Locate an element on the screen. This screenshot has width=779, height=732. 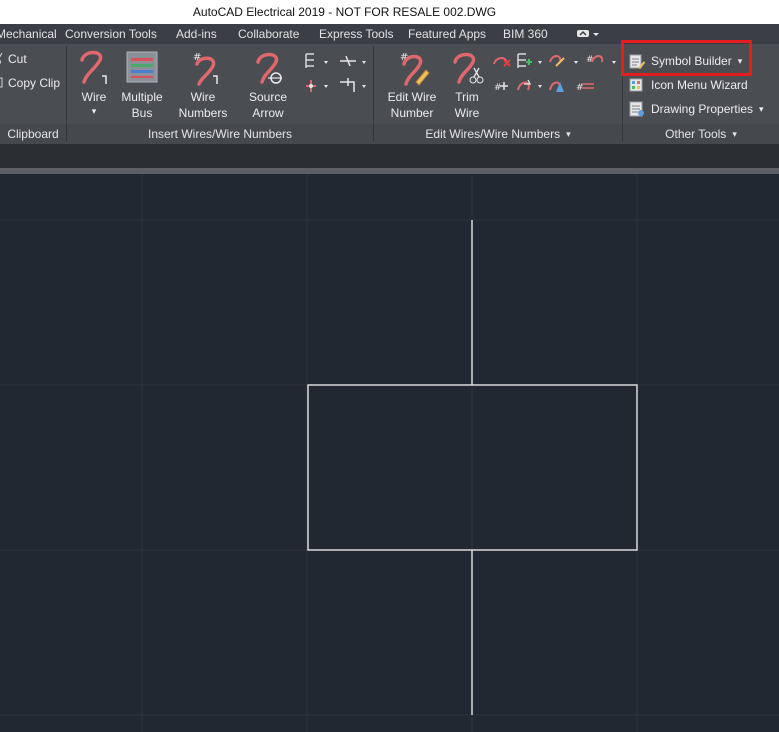
source-arrow-label-1: Source is located at coordinates (268, 97).